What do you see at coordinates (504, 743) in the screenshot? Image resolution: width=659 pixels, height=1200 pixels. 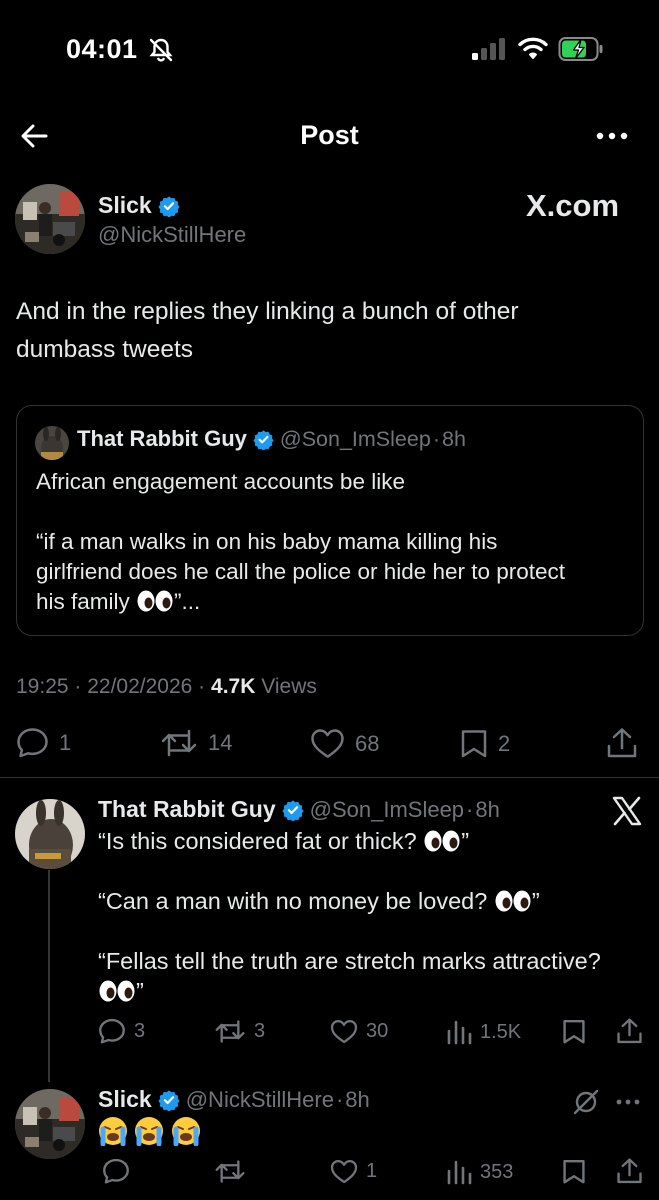 I see `bookmark-count: 2` at bounding box center [504, 743].